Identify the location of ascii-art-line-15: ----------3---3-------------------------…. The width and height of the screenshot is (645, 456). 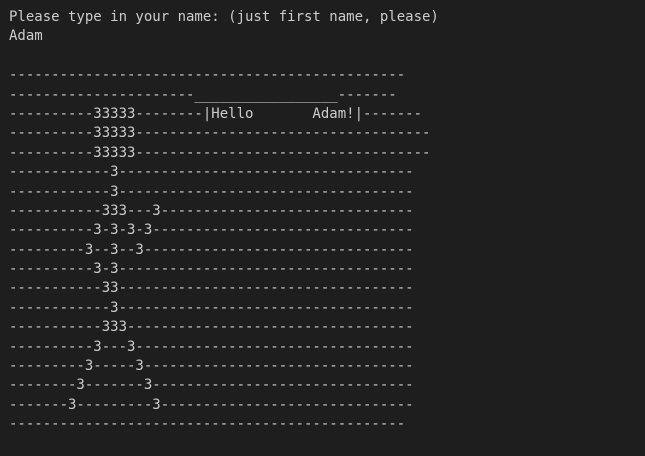
(211, 346).